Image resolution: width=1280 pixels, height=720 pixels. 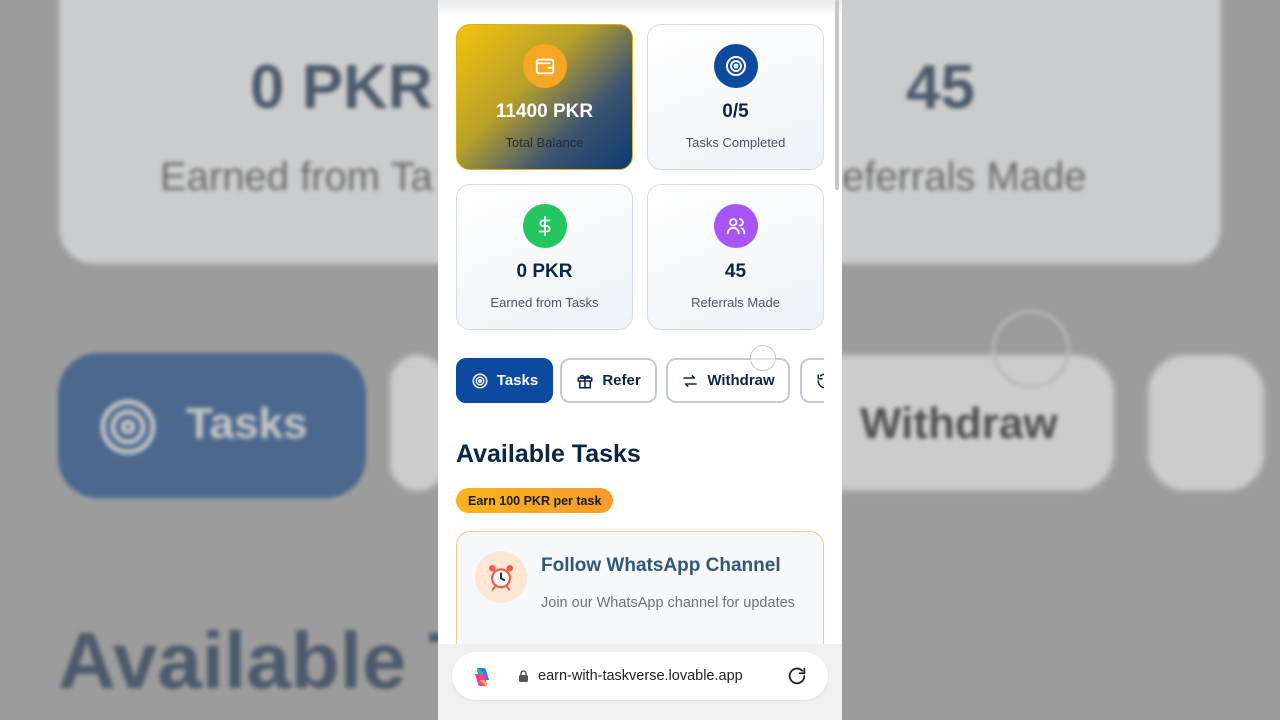 What do you see at coordinates (820, 380) in the screenshot?
I see `history-icon` at bounding box center [820, 380].